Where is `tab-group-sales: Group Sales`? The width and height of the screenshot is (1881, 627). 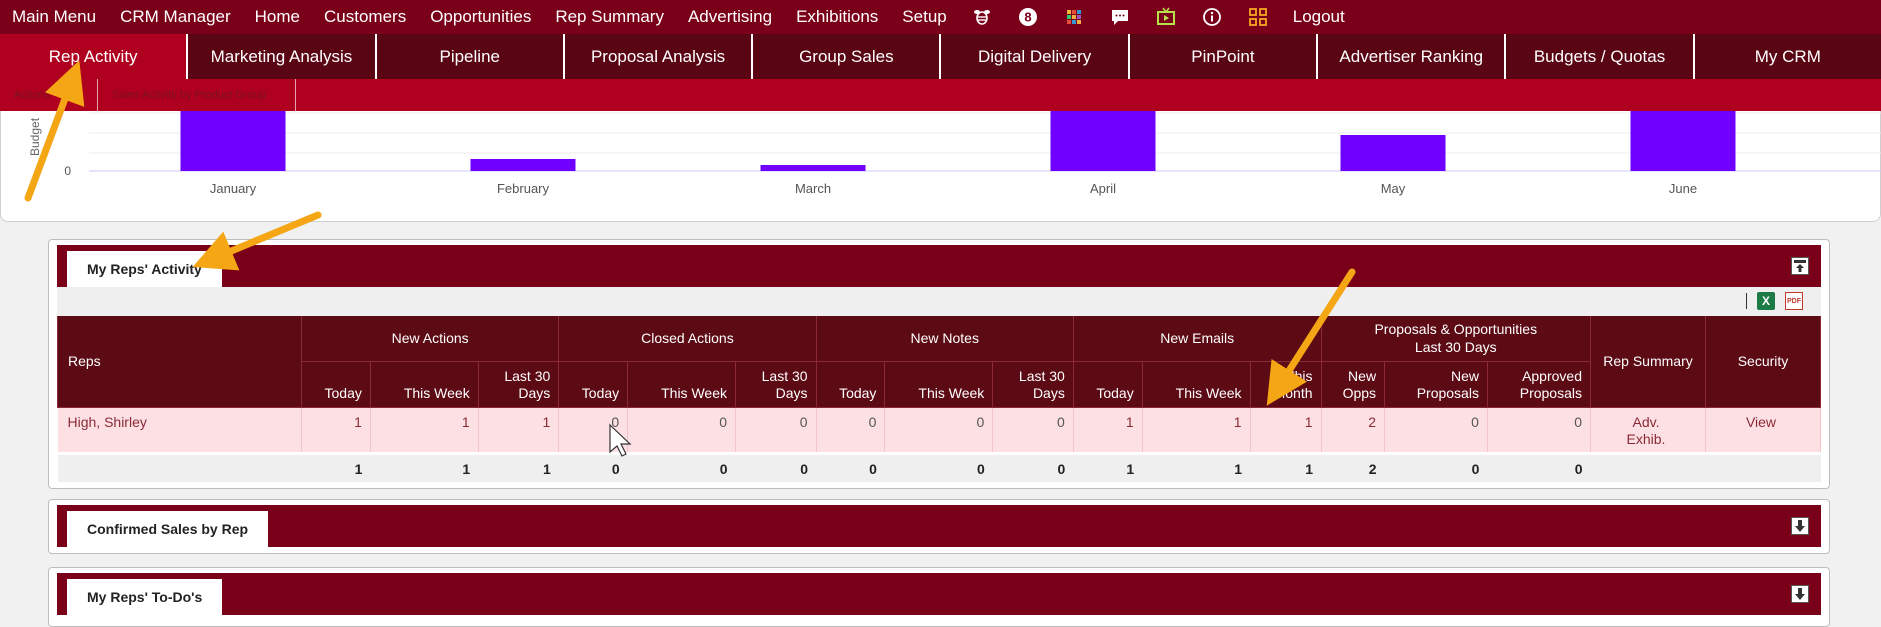 tab-group-sales: Group Sales is located at coordinates (847, 56).